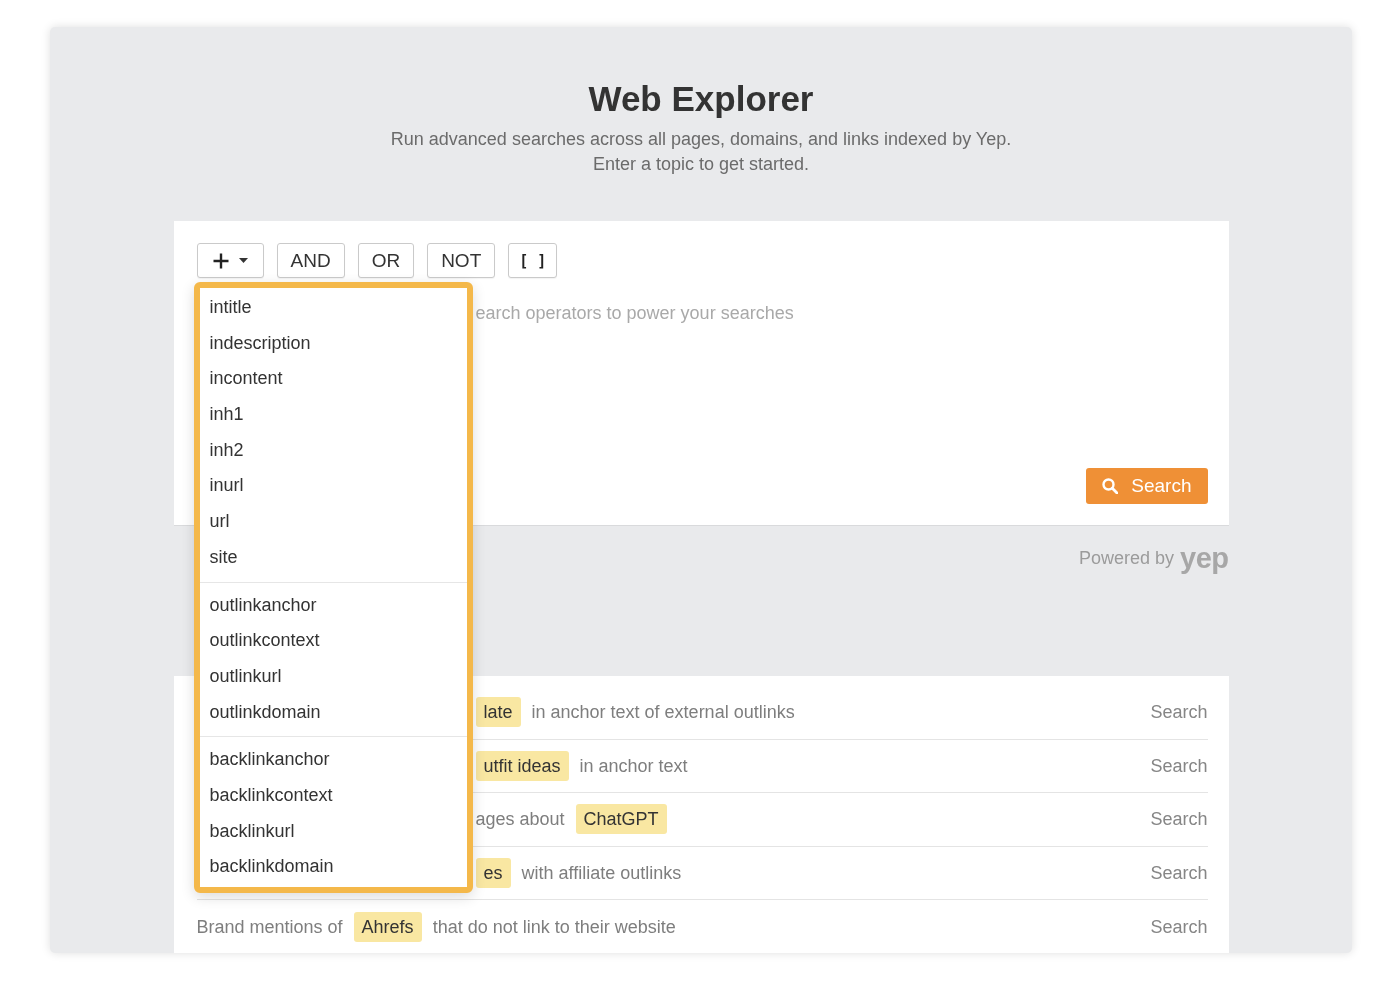 The image size is (1392, 986). What do you see at coordinates (461, 260) in the screenshot?
I see `operator-button: NOT` at bounding box center [461, 260].